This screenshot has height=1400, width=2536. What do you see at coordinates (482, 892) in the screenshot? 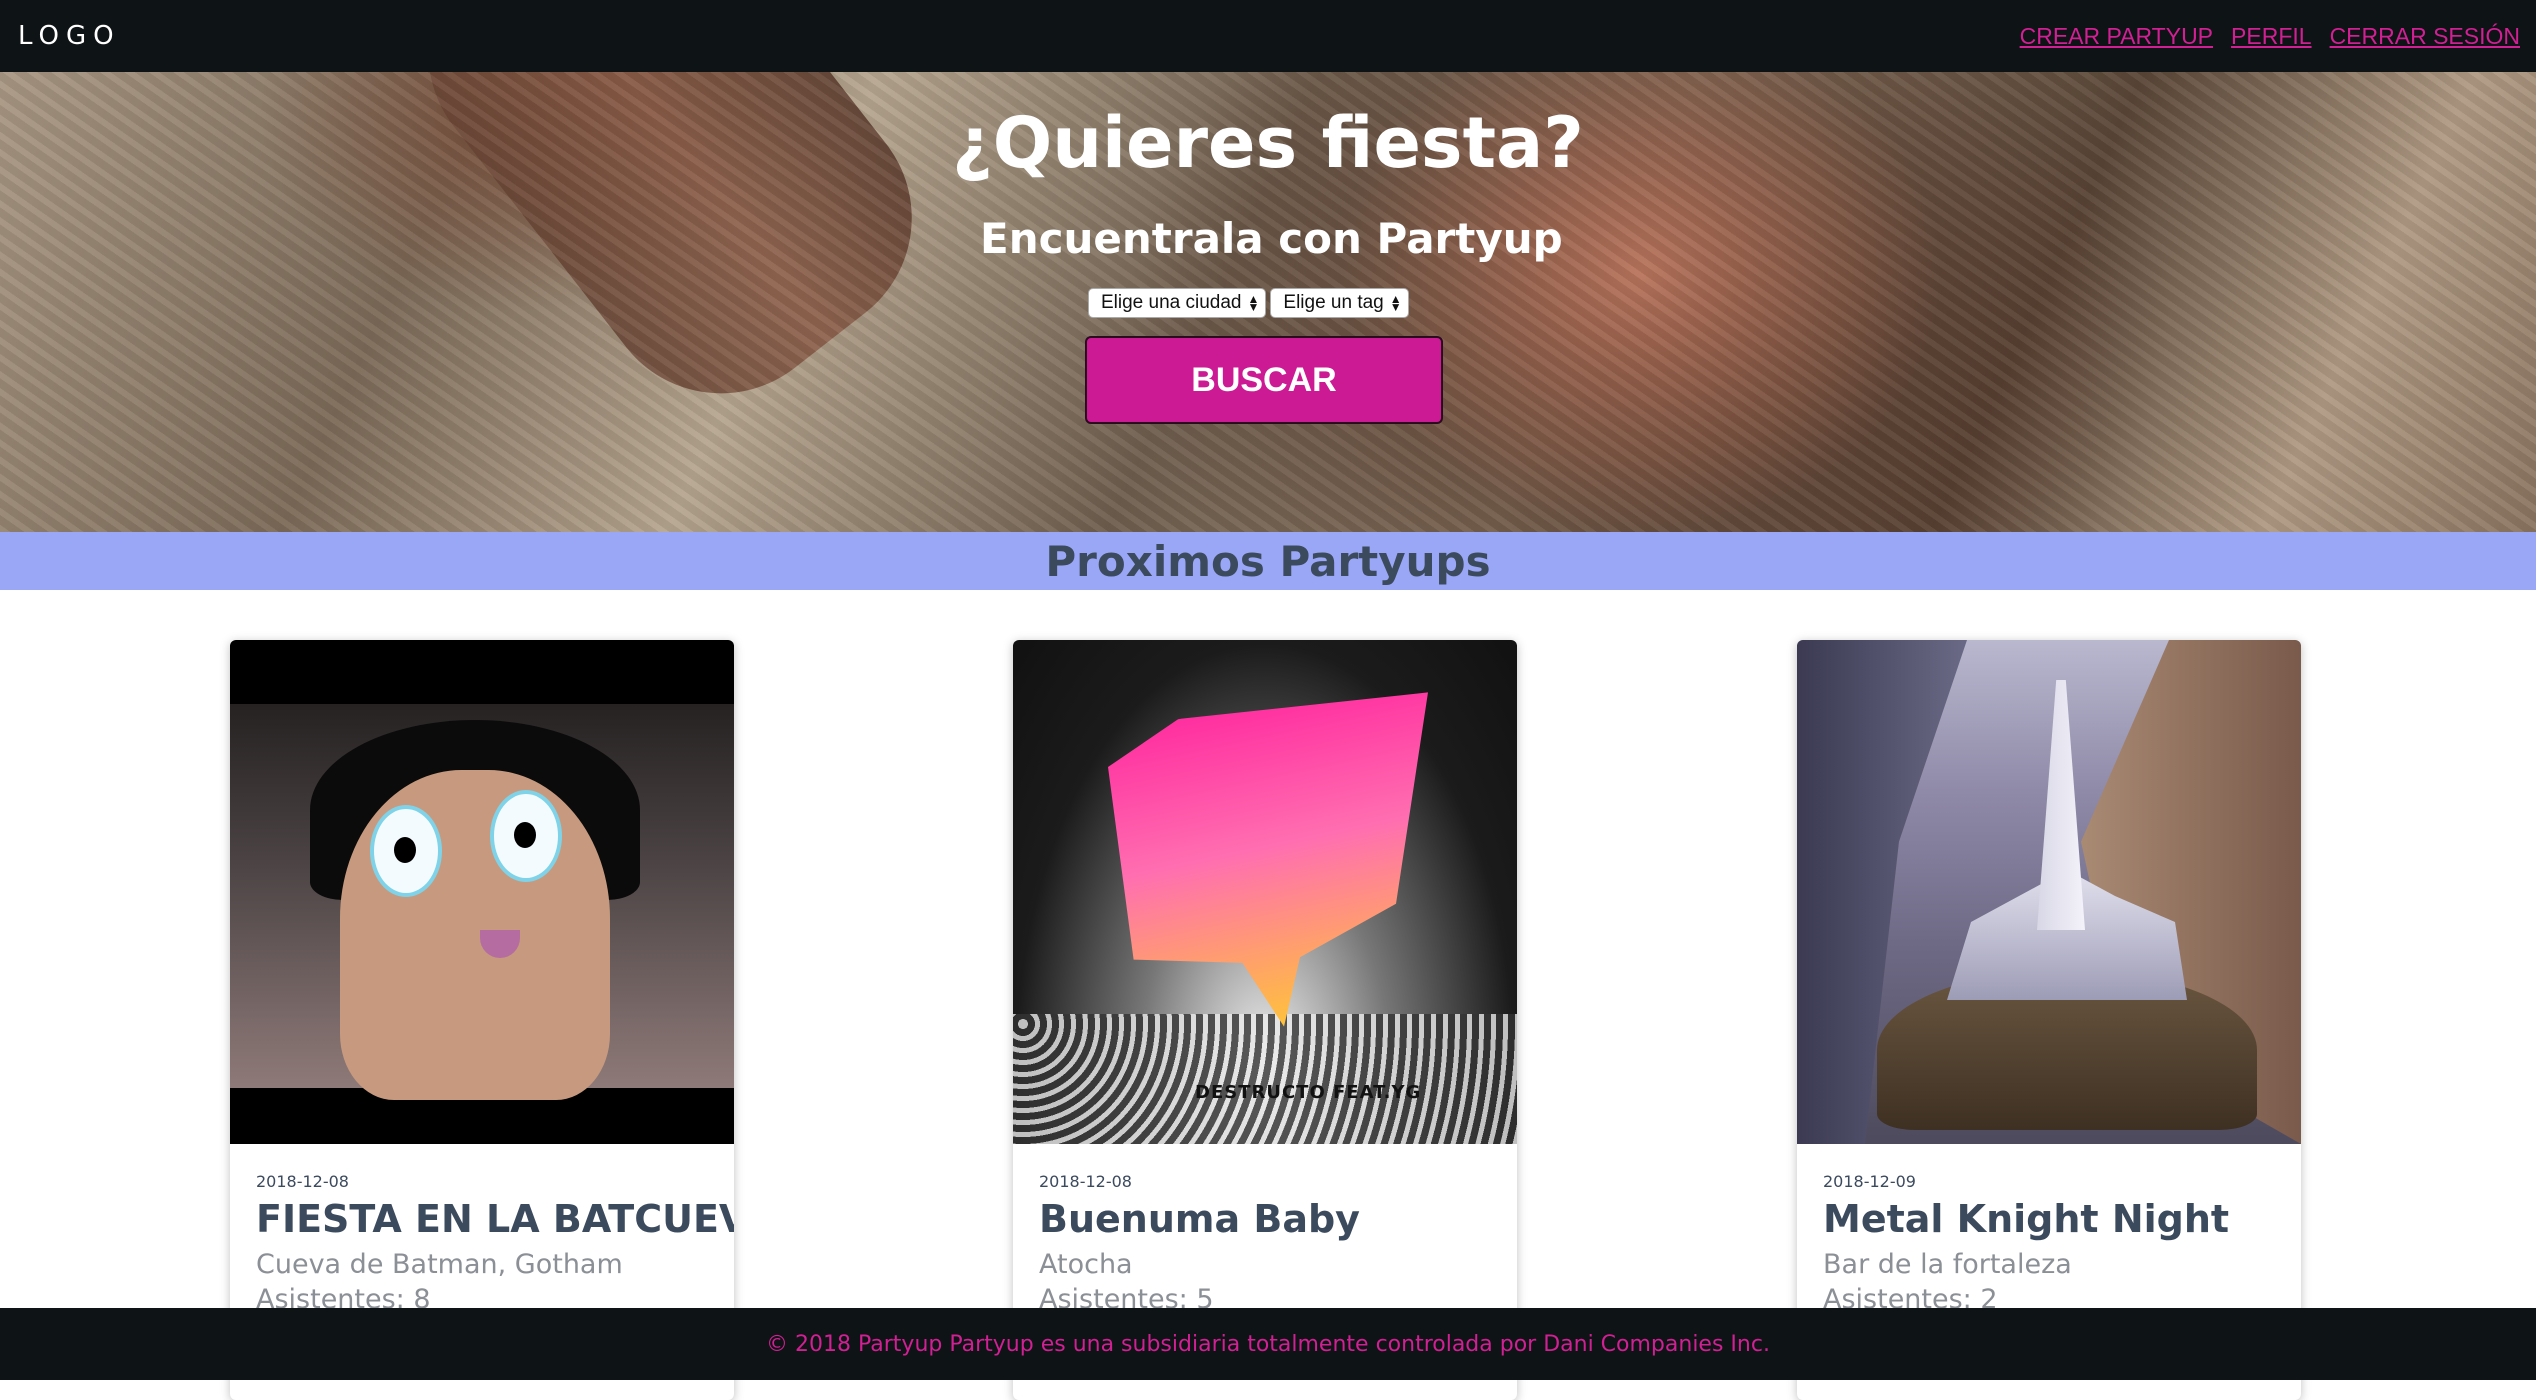
I see `cartoon-owl-image` at bounding box center [482, 892].